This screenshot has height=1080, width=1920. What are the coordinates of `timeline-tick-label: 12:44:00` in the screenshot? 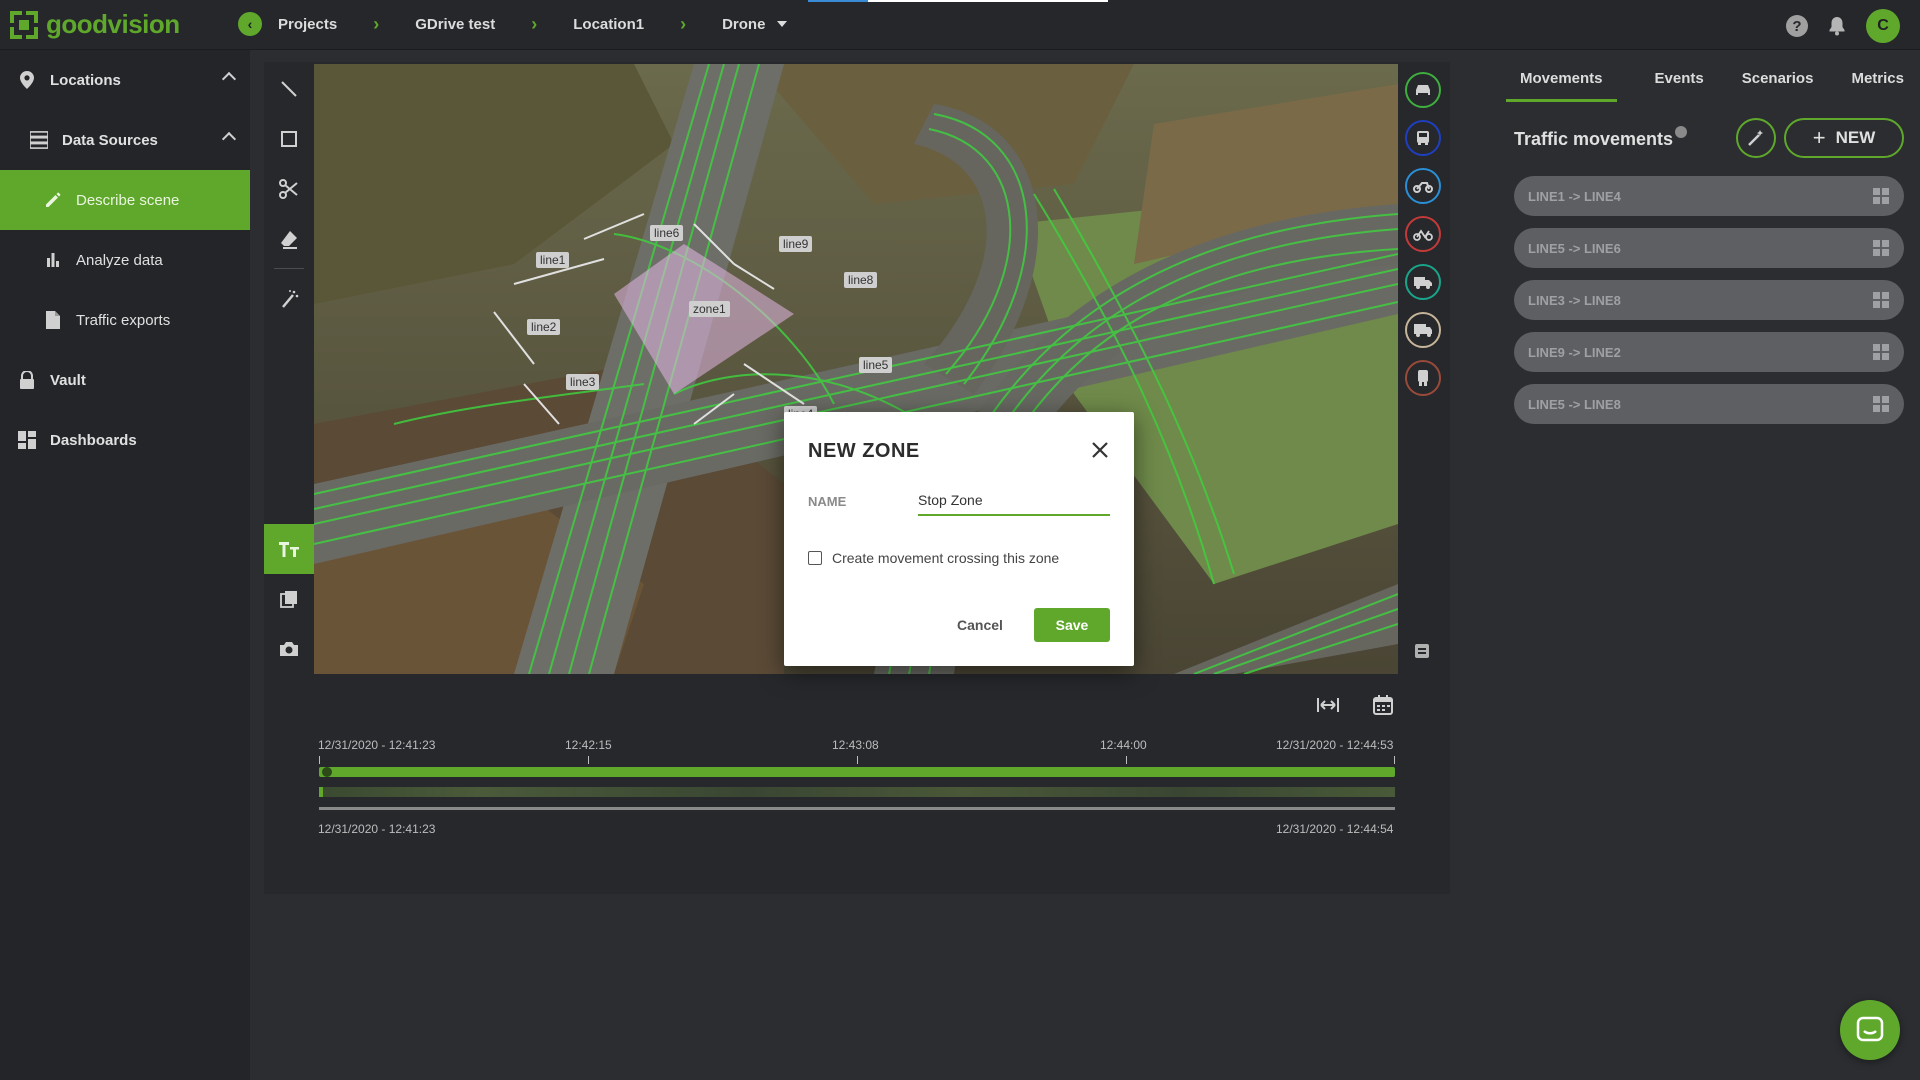 It's located at (1123, 745).